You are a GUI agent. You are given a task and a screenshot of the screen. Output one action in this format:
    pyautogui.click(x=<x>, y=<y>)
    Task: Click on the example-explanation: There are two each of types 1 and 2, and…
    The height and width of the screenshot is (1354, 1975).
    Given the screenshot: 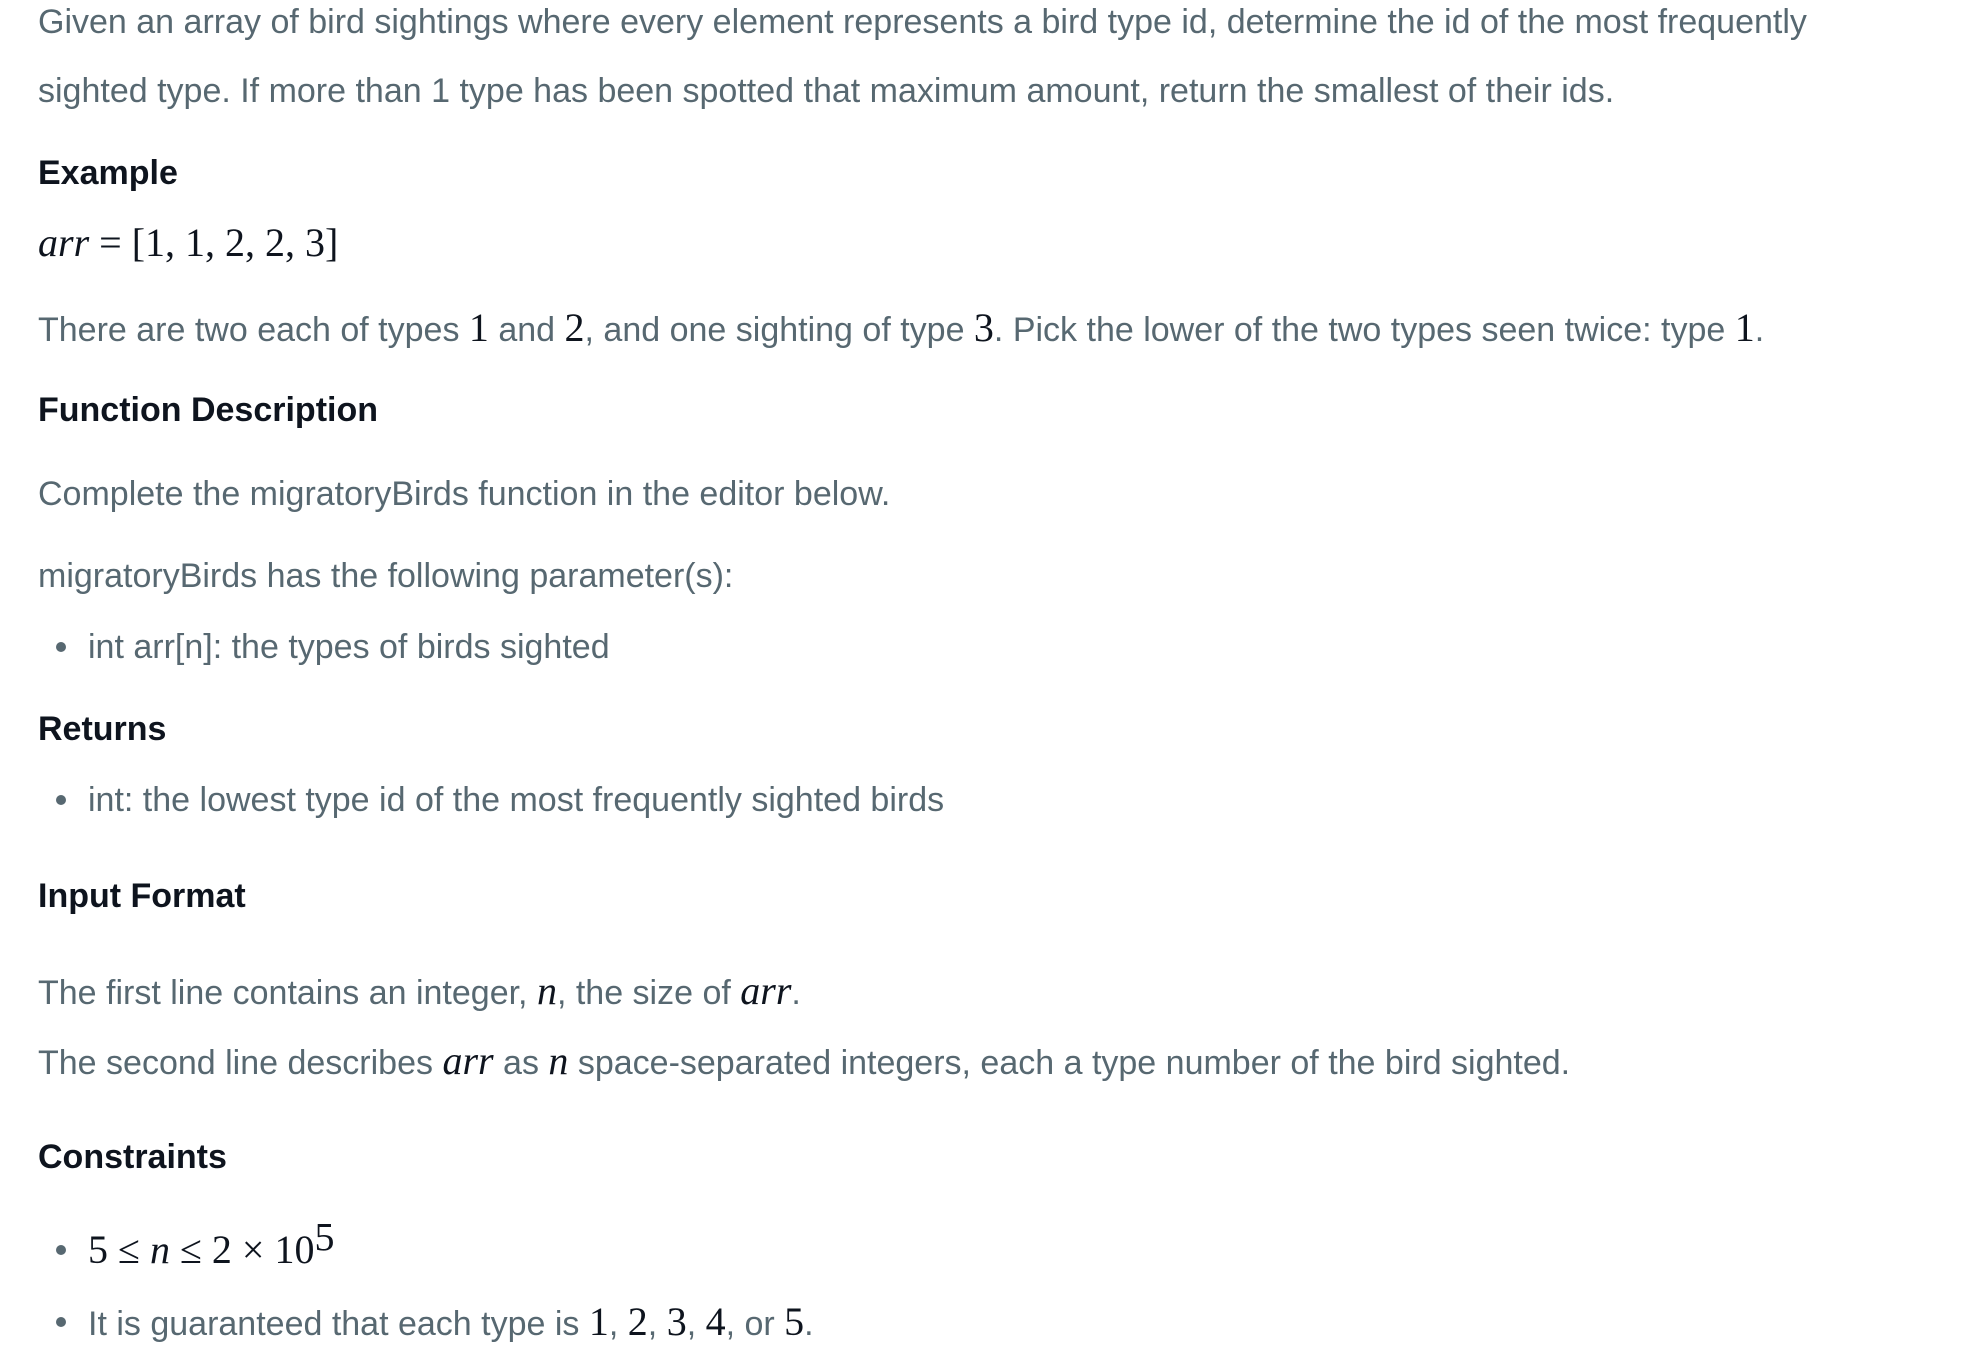 What is the action you would take?
    pyautogui.click(x=901, y=328)
    